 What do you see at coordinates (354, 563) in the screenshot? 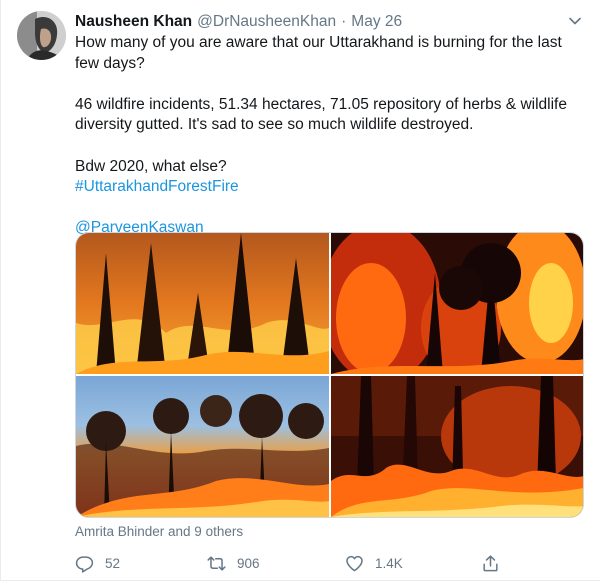
I see `heart-icon` at bounding box center [354, 563].